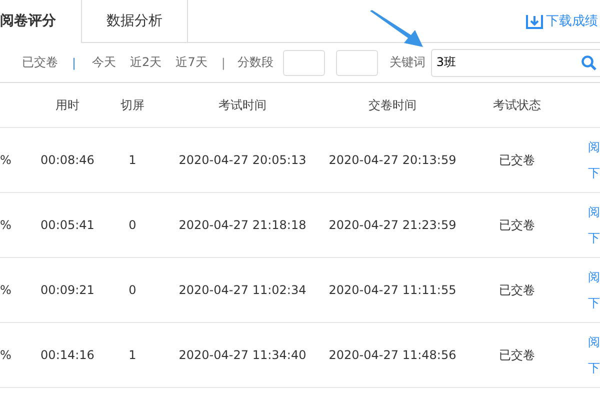 Image resolution: width=600 pixels, height=400 pixels. I want to click on column-header: 考试时间, so click(243, 105).